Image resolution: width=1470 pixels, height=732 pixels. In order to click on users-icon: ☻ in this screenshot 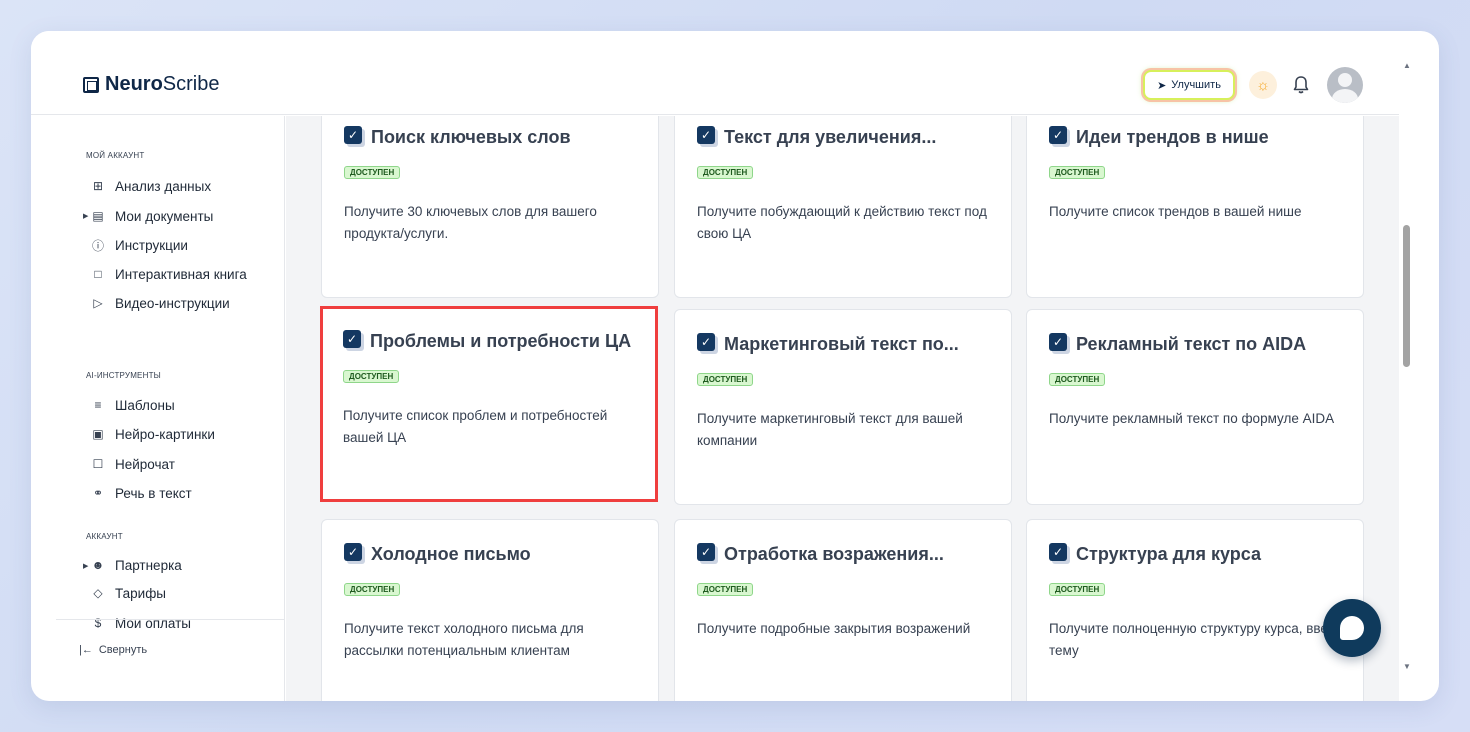, I will do `click(98, 565)`.